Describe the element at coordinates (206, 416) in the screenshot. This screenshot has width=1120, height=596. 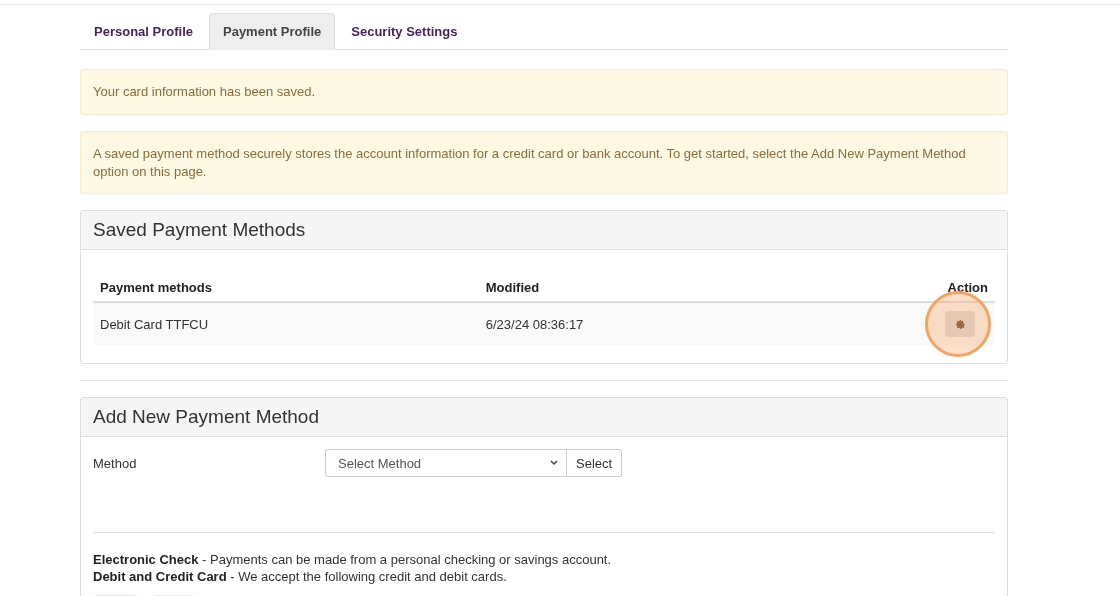
I see `panel-title: Add New Payment Method` at that location.